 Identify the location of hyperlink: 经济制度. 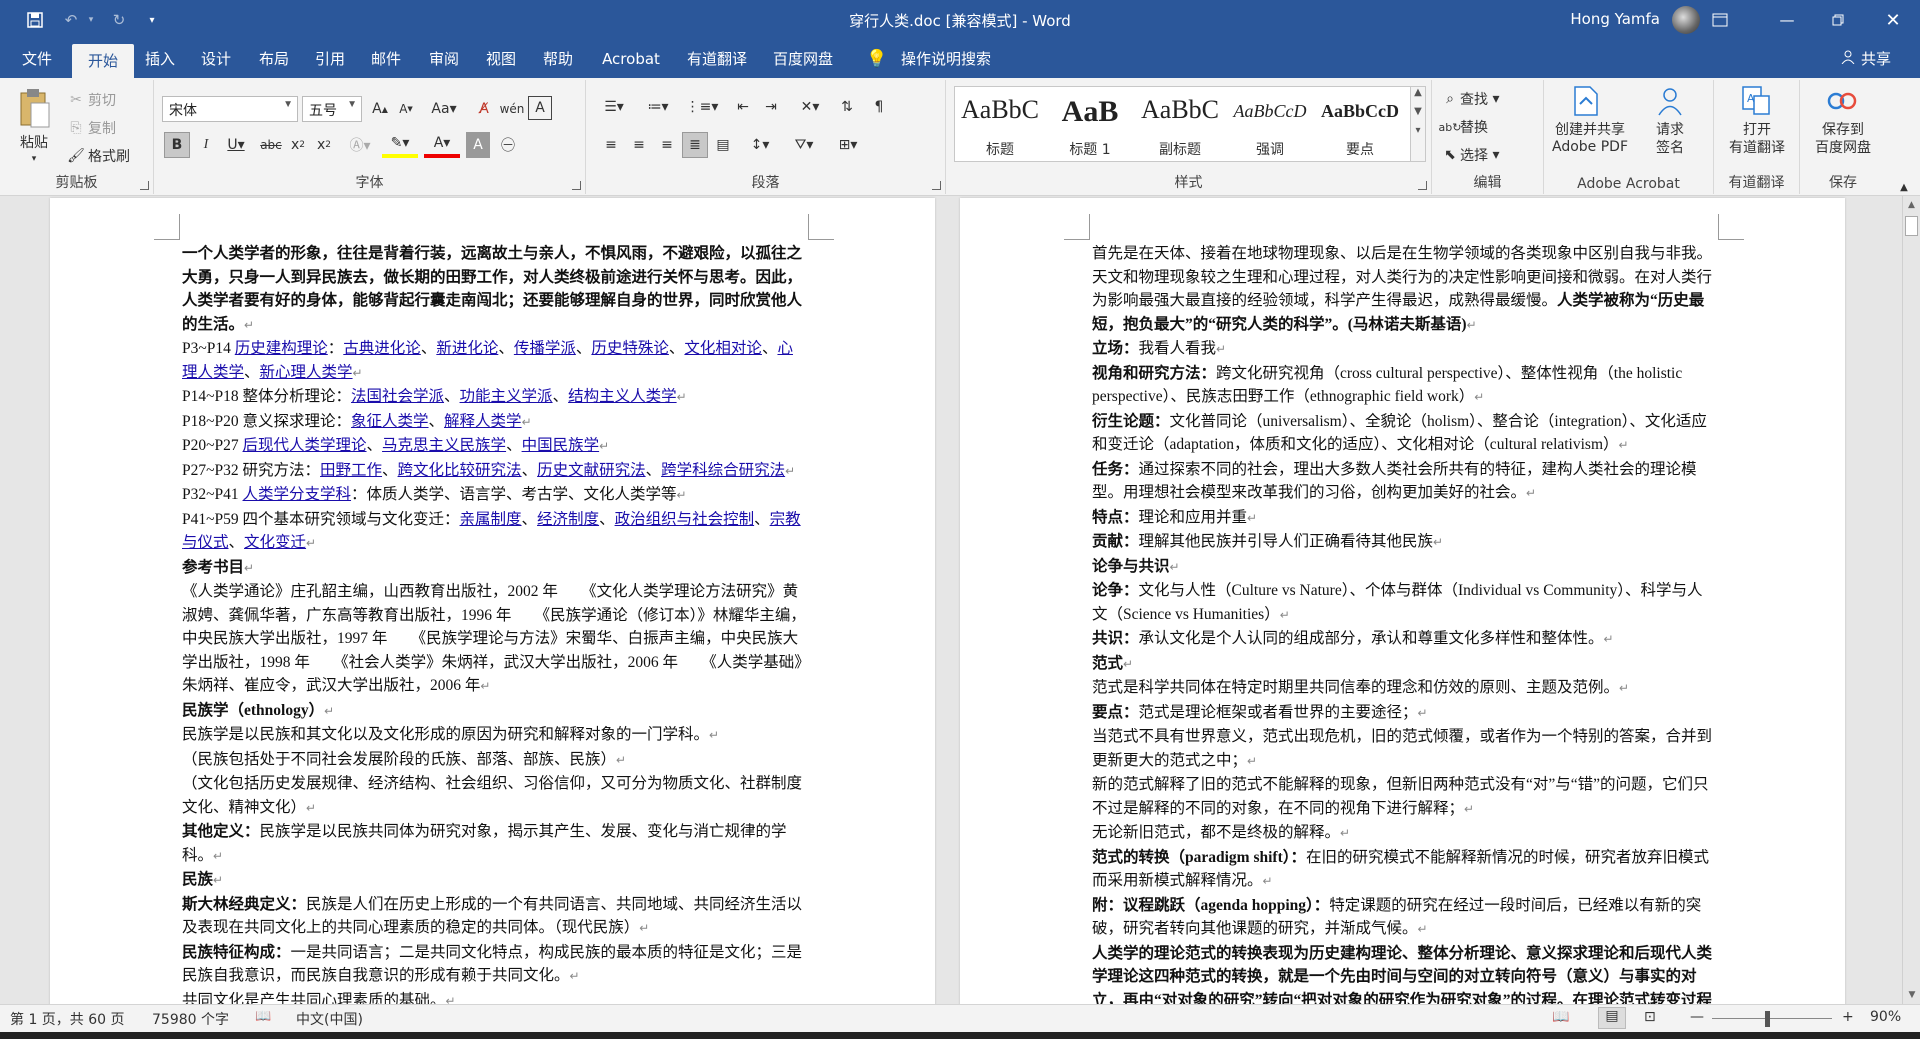
(568, 519).